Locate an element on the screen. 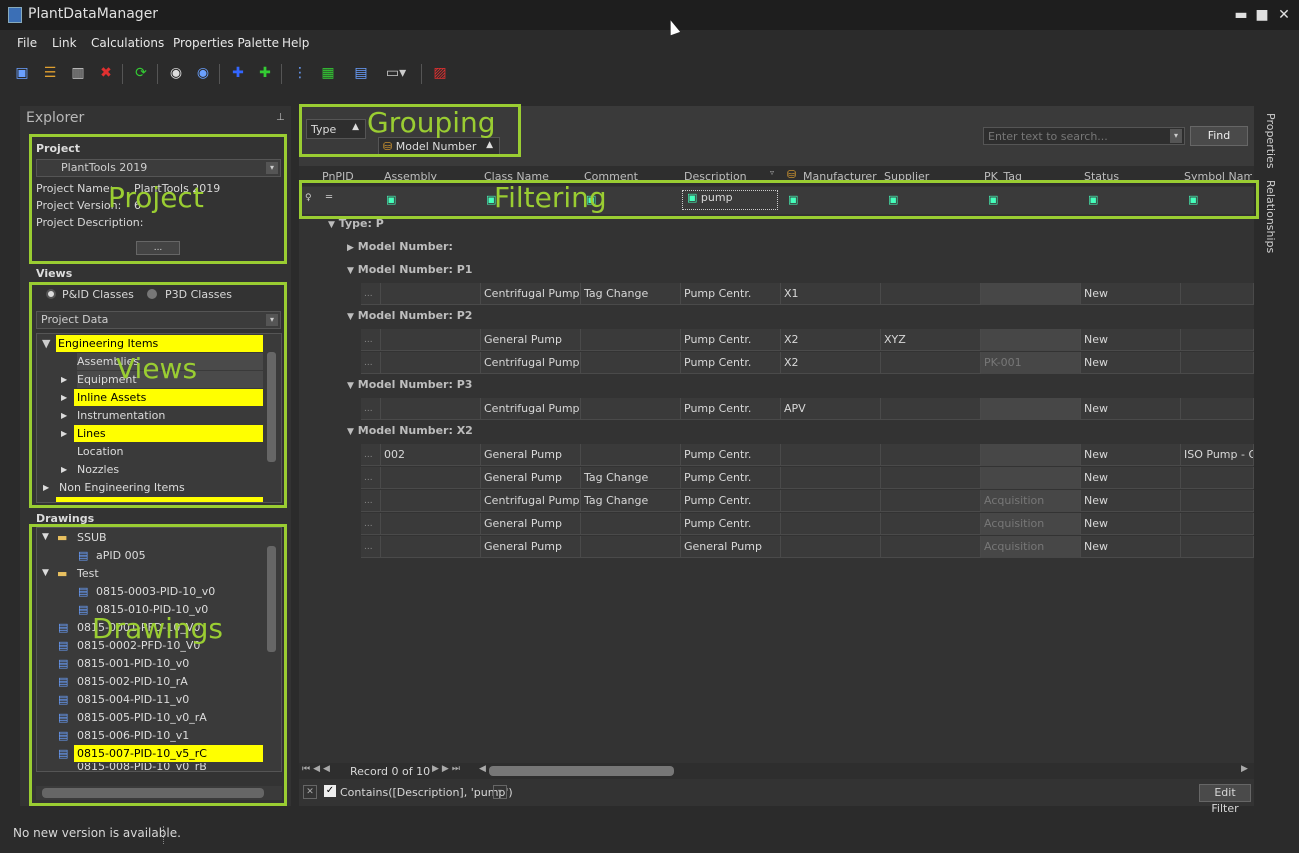  table-row: ... General Pump Pump Centr. X2 XYZ New is located at coordinates (807, 340).